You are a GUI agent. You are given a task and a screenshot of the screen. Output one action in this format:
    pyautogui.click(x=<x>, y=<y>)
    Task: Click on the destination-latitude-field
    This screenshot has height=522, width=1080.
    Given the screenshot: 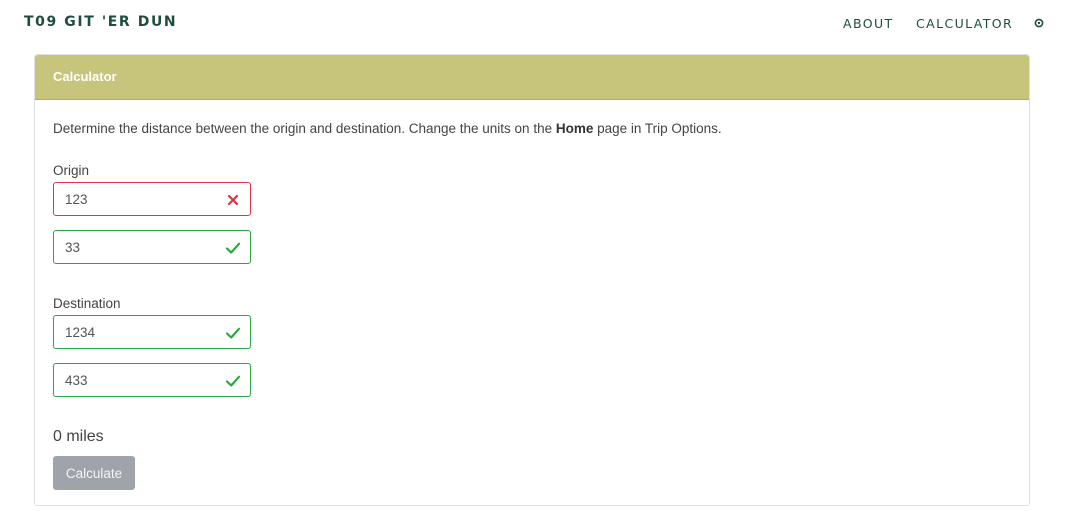 What is the action you would take?
    pyautogui.click(x=152, y=332)
    